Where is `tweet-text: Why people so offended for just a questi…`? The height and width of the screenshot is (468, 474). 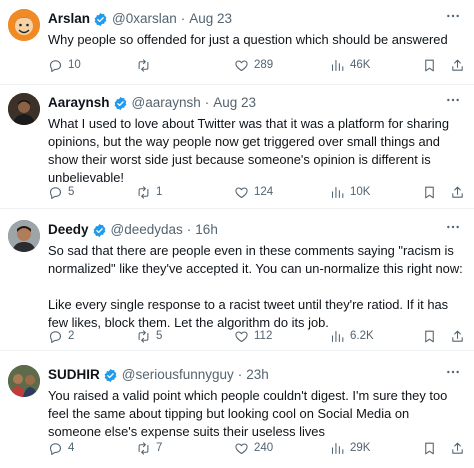
tweet-text: Why people so offended for just a questi… is located at coordinates (256, 40).